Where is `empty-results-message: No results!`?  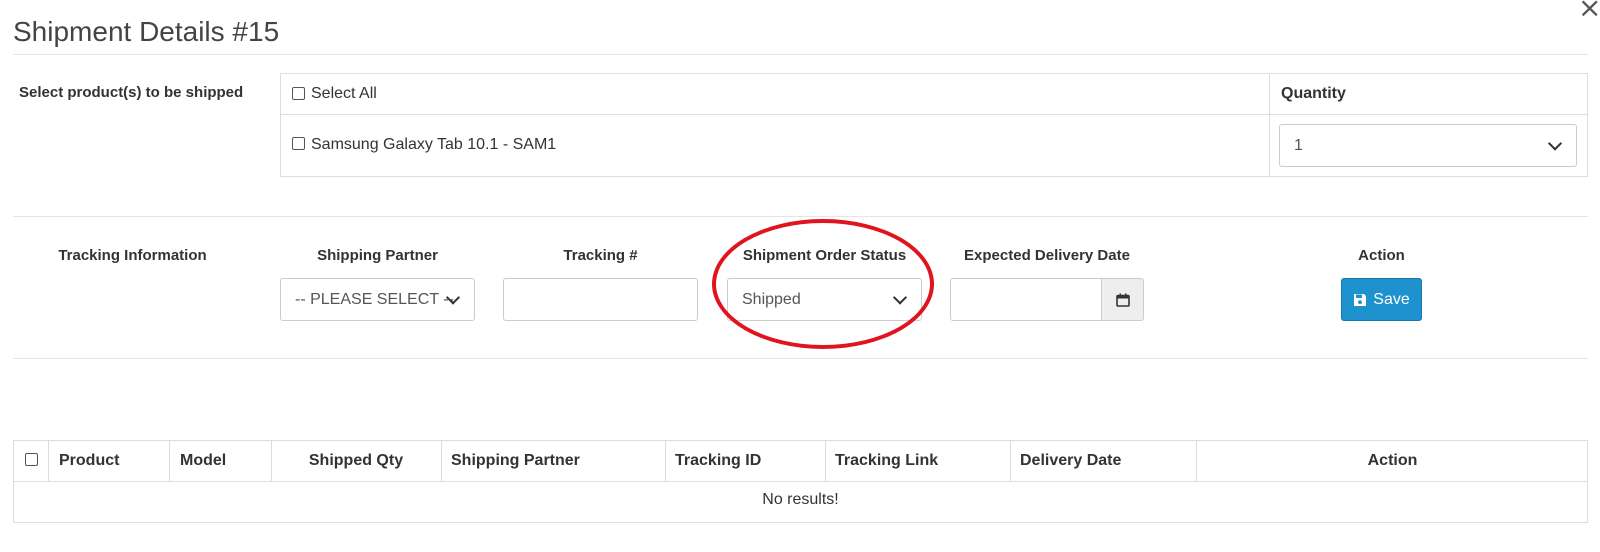 empty-results-message: No results! is located at coordinates (800, 499).